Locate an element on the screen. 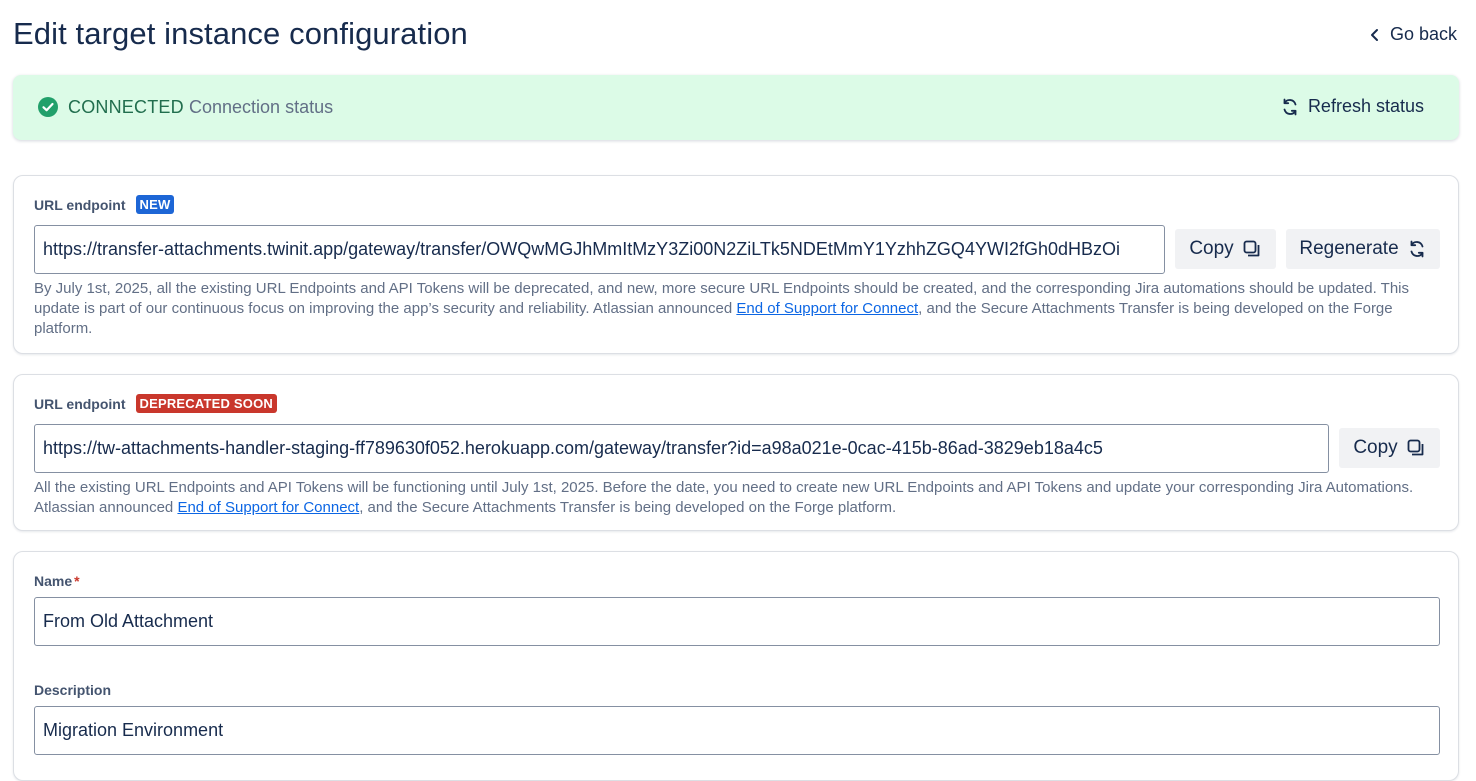 The width and height of the screenshot is (1476, 781). copy-old-endpoint-button: Copy is located at coordinates (1389, 448).